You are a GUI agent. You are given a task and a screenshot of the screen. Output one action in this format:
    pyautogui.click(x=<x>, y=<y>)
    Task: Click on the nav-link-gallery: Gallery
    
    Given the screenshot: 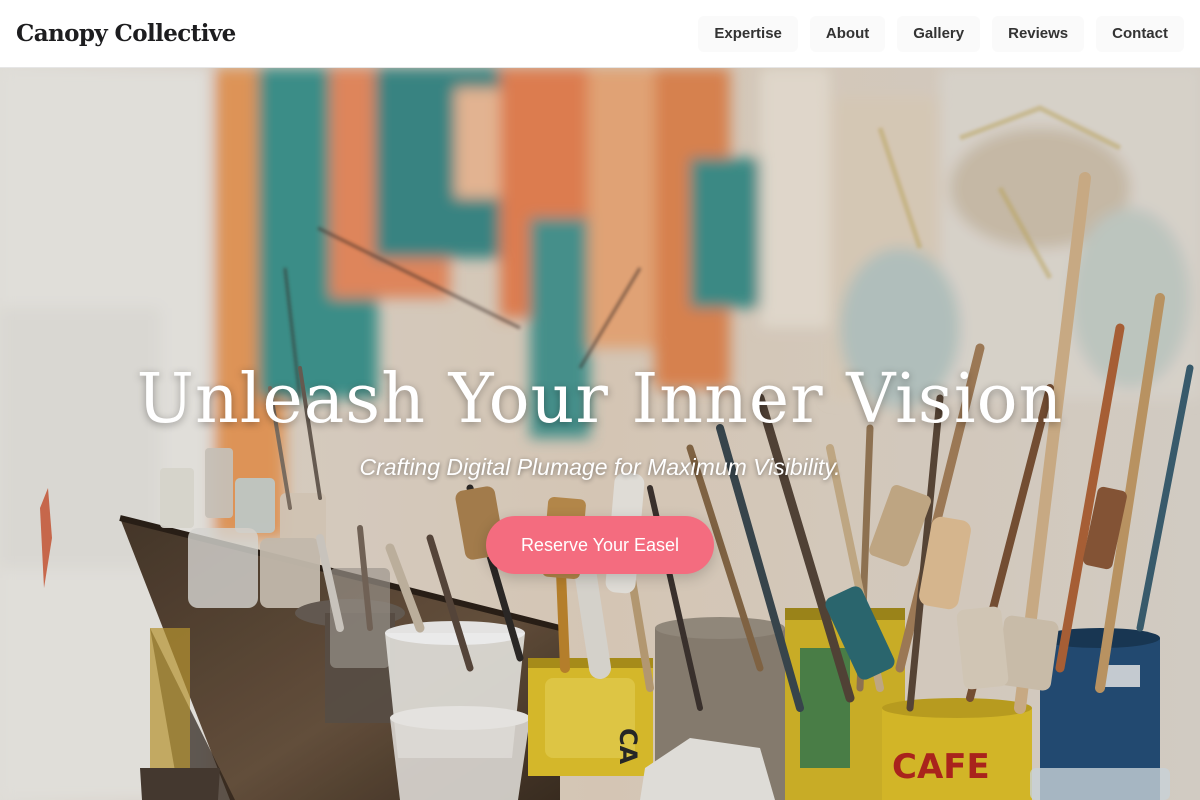 What is the action you would take?
    pyautogui.click(x=939, y=34)
    